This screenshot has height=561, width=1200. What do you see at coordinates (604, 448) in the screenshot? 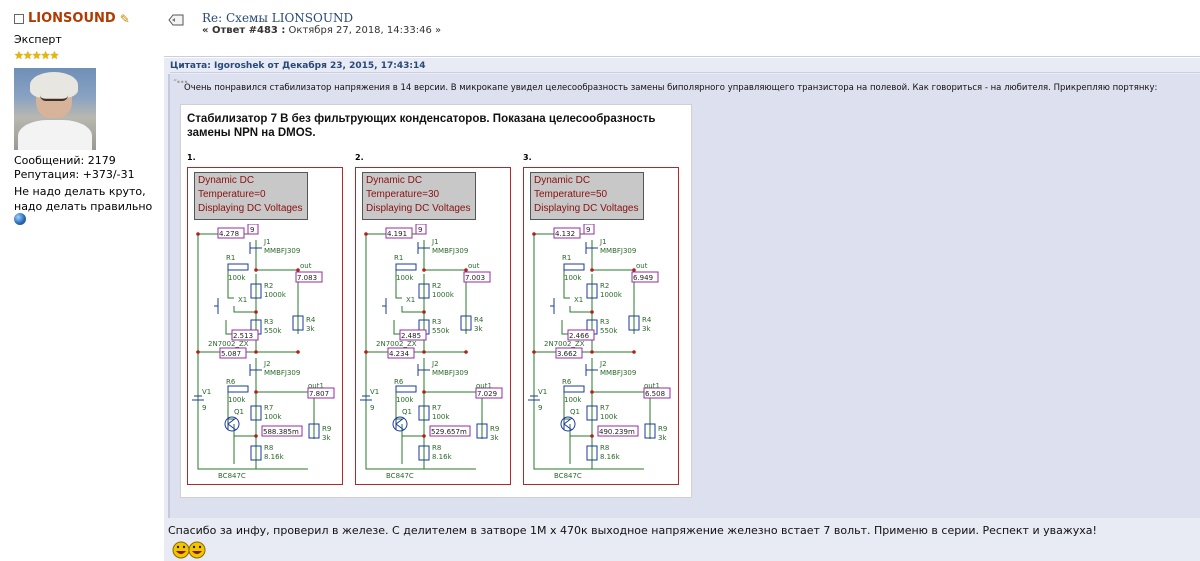
I see `svg-text: R8` at bounding box center [604, 448].